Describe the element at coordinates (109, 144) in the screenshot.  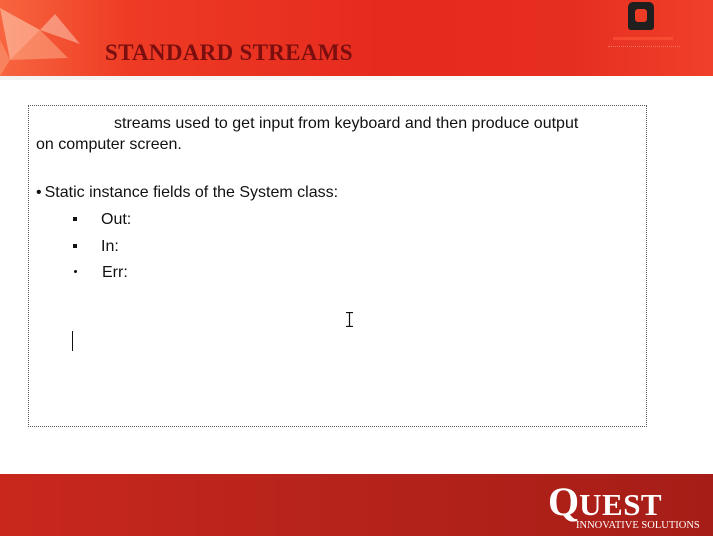
I see `intro-text-line-2: on computer screen.` at that location.